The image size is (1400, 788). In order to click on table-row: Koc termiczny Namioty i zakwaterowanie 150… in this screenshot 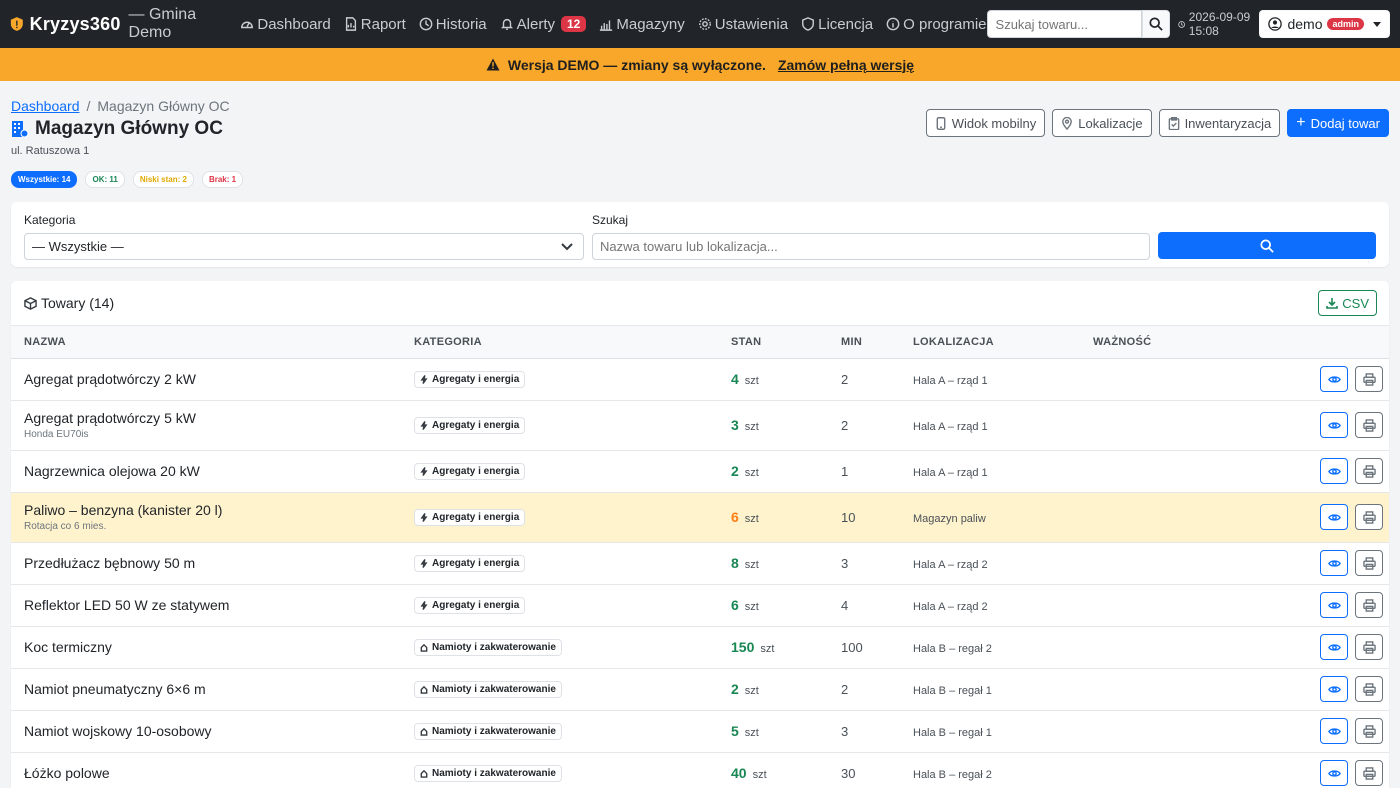, I will do `click(700, 647)`.